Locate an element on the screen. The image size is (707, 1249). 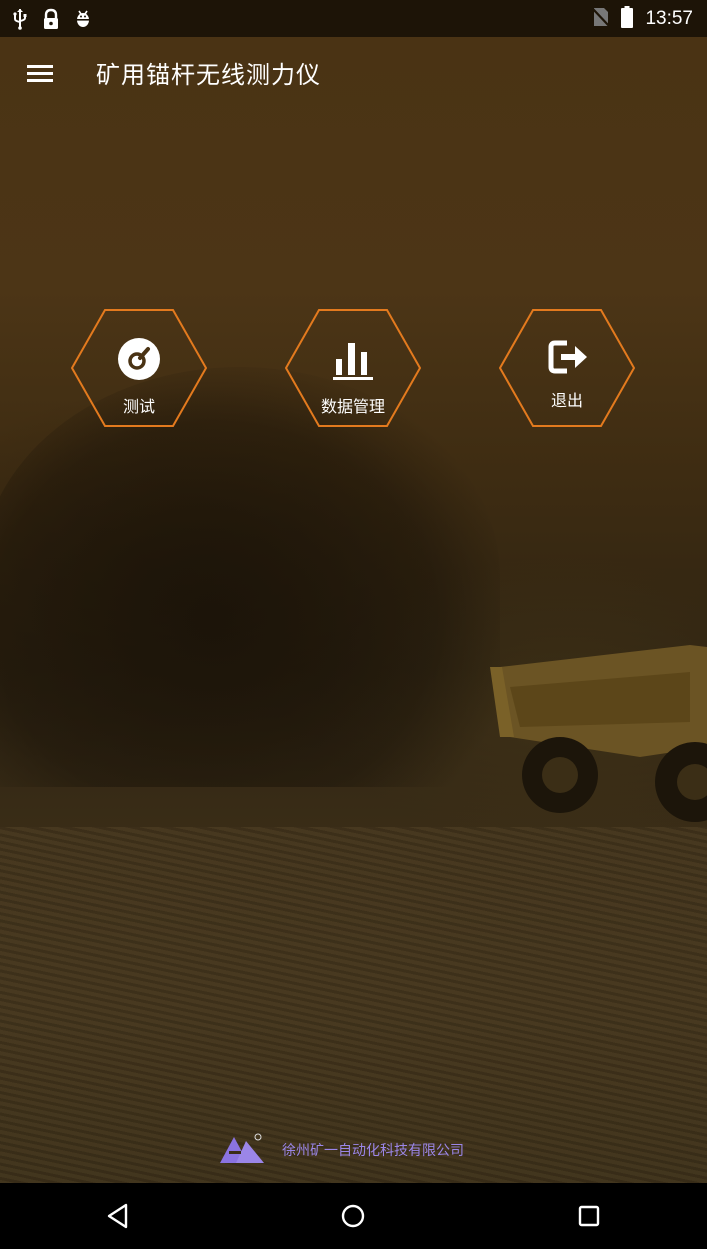
test-menu-label: 测试 is located at coordinates (138, 406).